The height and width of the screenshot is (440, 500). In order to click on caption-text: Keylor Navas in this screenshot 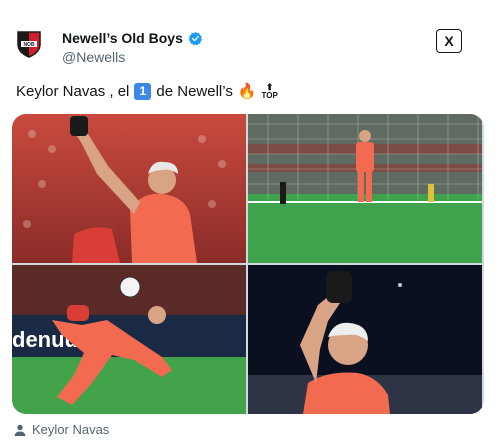, I will do `click(70, 429)`.